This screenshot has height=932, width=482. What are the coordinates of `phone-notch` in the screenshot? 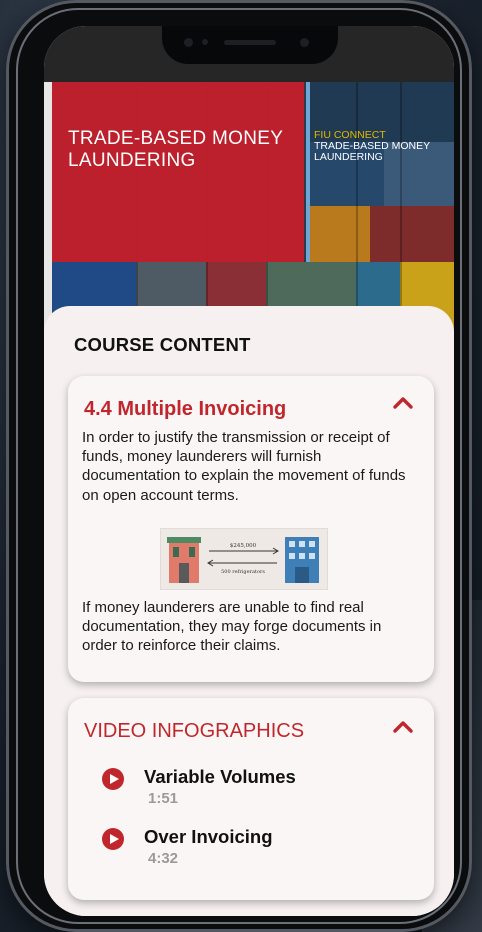 It's located at (250, 45).